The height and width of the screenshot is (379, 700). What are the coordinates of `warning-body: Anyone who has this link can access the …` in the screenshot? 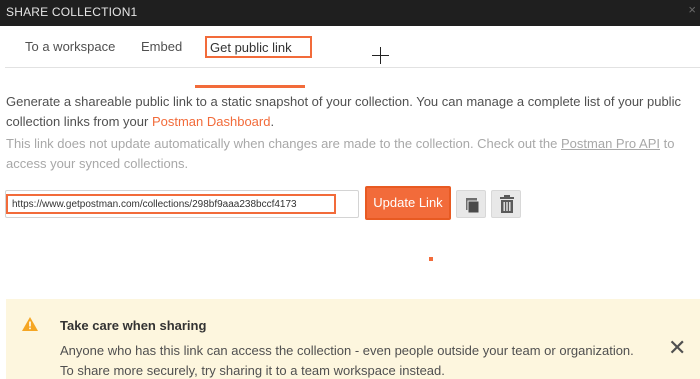 It's located at (347, 360).